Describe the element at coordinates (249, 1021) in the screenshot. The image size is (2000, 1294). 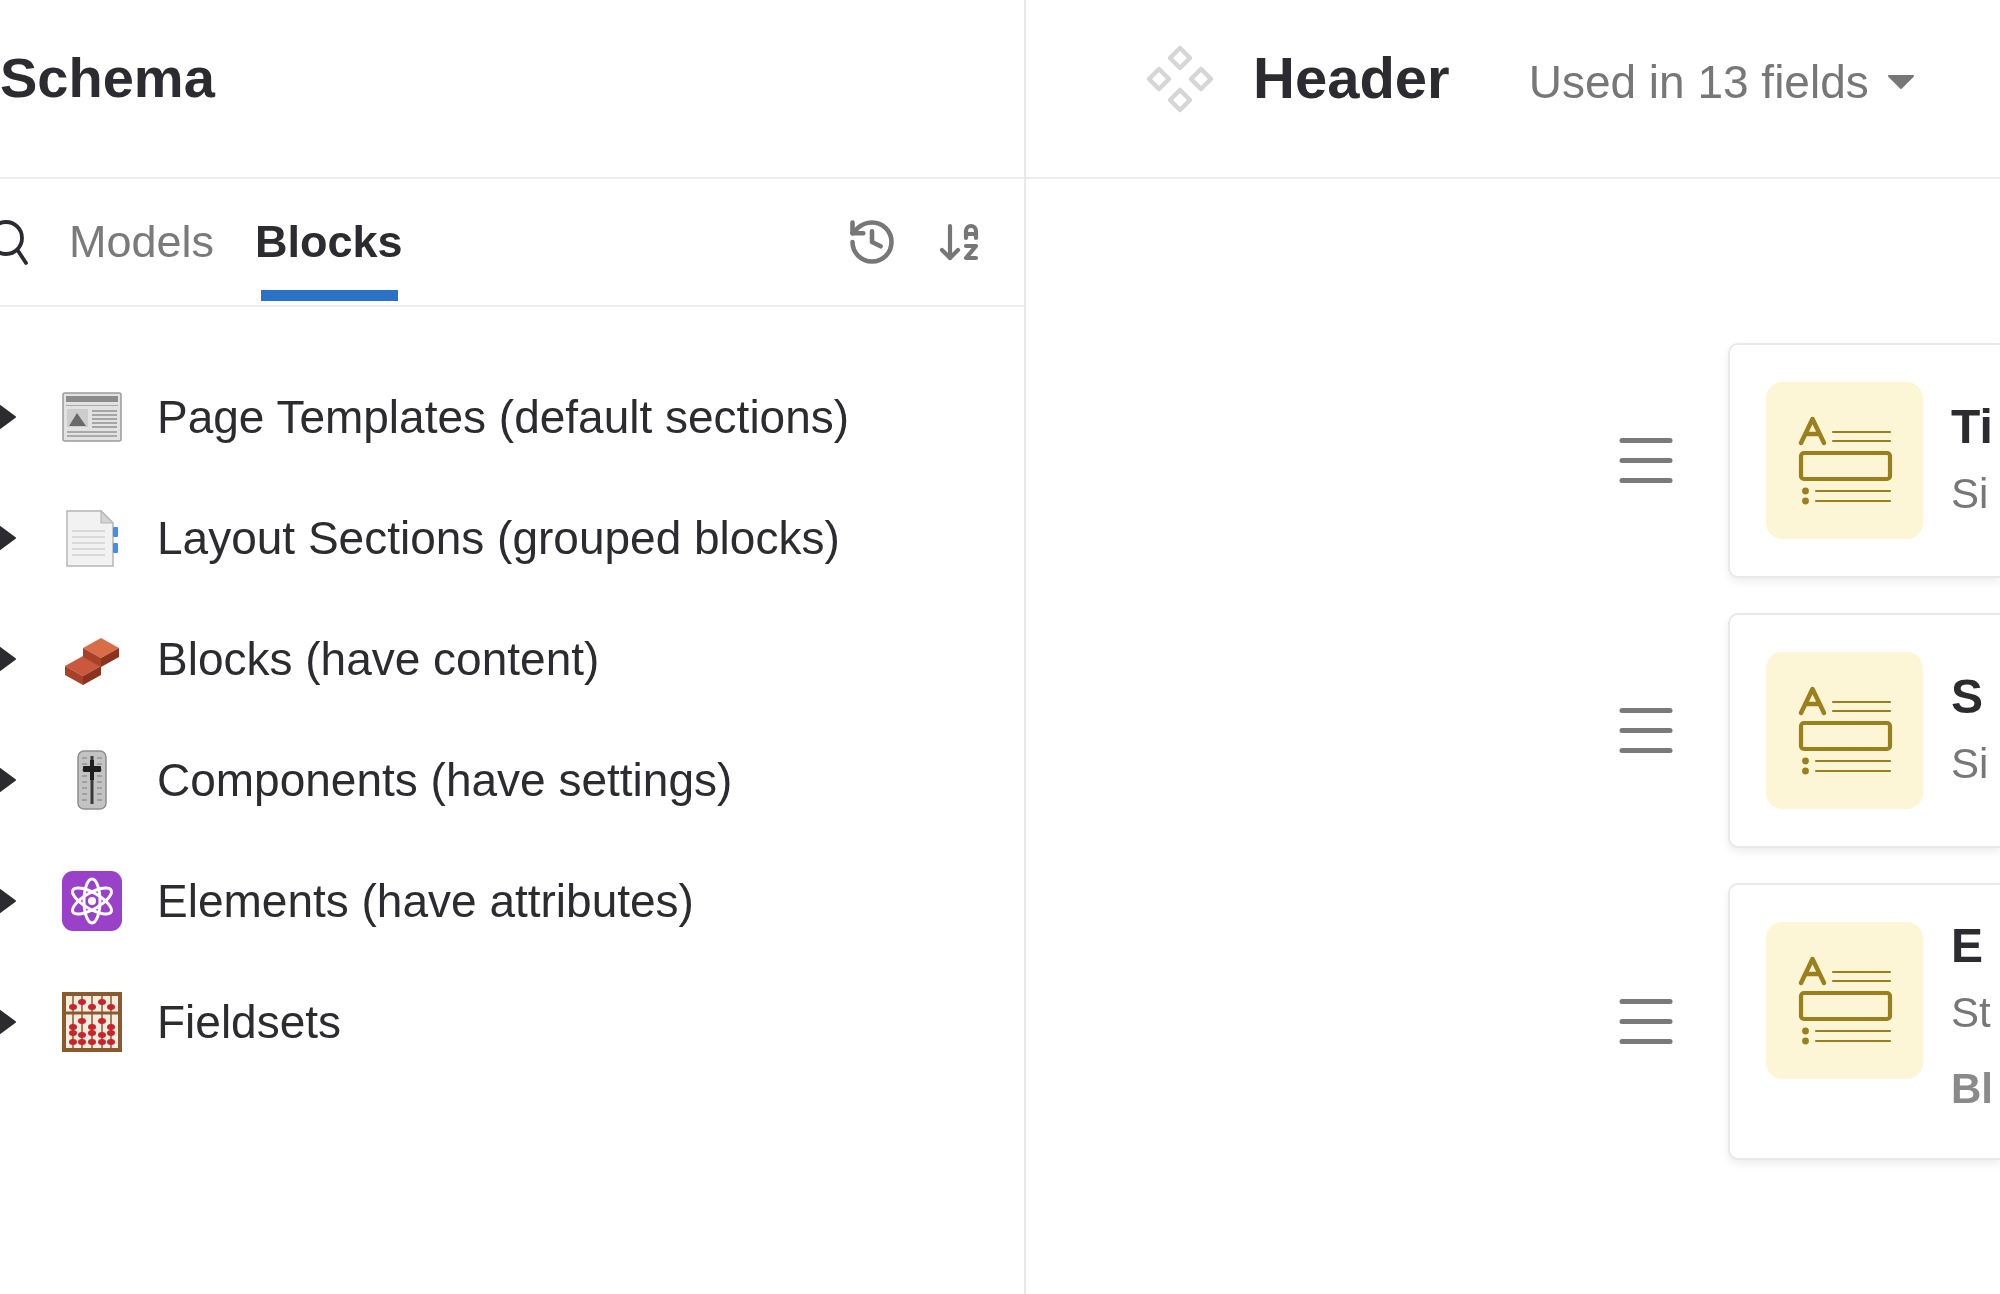
I see `tree-item-label: Fieldsets` at that location.